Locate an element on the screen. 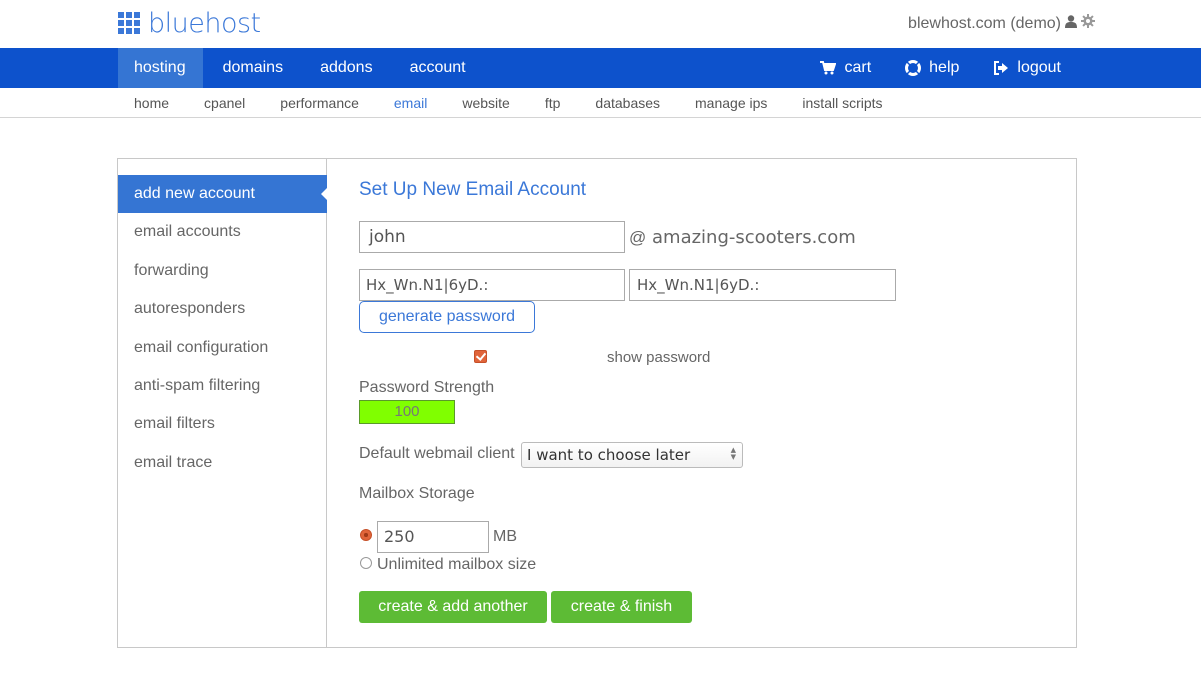 The height and width of the screenshot is (692, 1201). bluehost-logo: bluehost is located at coordinates (189, 23).